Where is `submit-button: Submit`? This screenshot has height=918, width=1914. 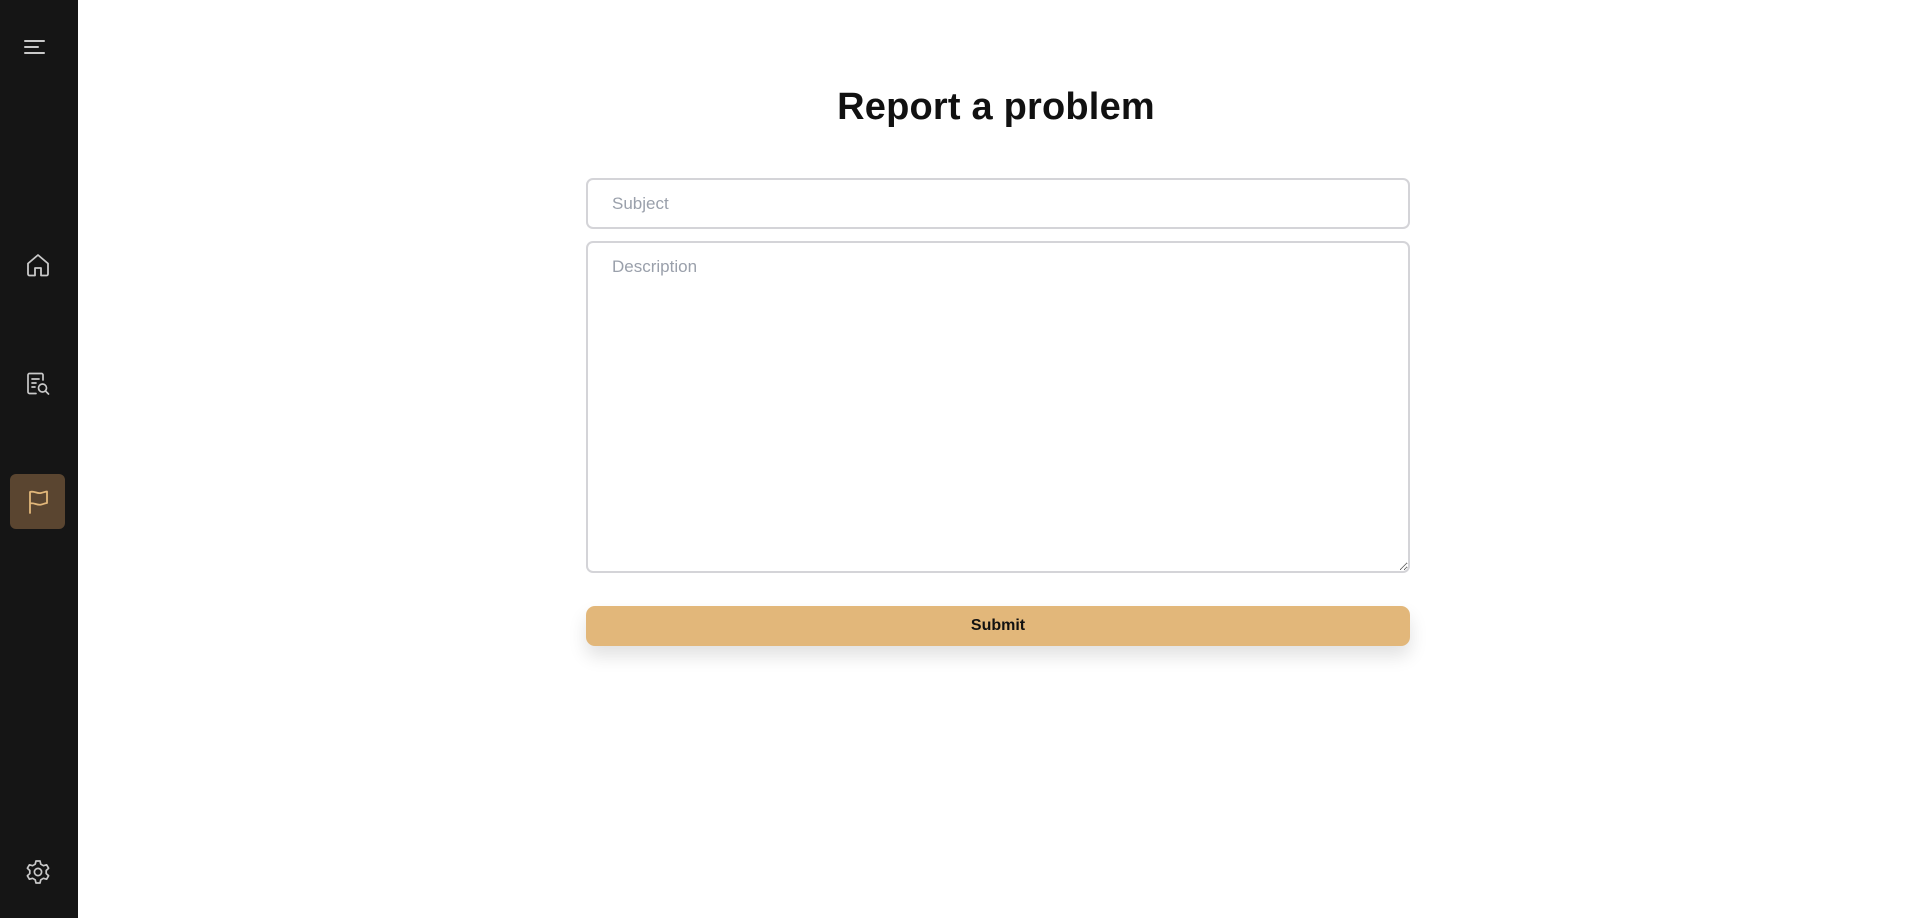
submit-button: Submit is located at coordinates (998, 626).